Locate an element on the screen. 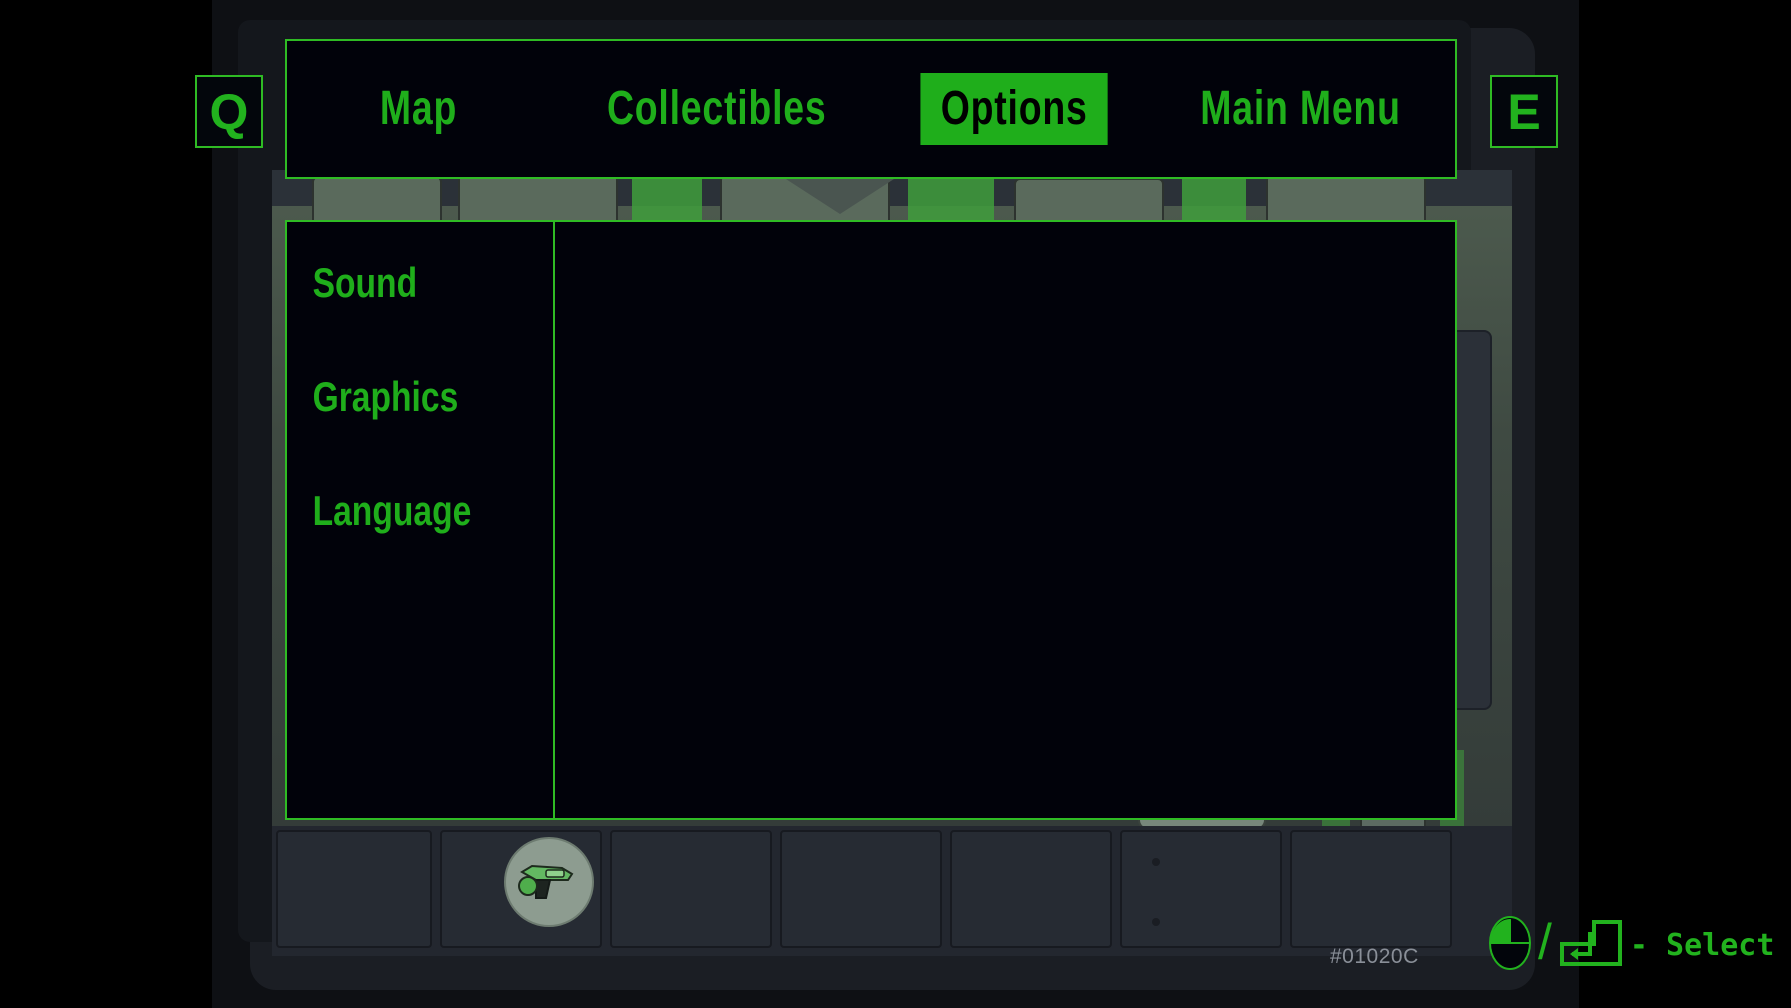 The image size is (1791, 1008). tab-map: Map is located at coordinates (418, 109).